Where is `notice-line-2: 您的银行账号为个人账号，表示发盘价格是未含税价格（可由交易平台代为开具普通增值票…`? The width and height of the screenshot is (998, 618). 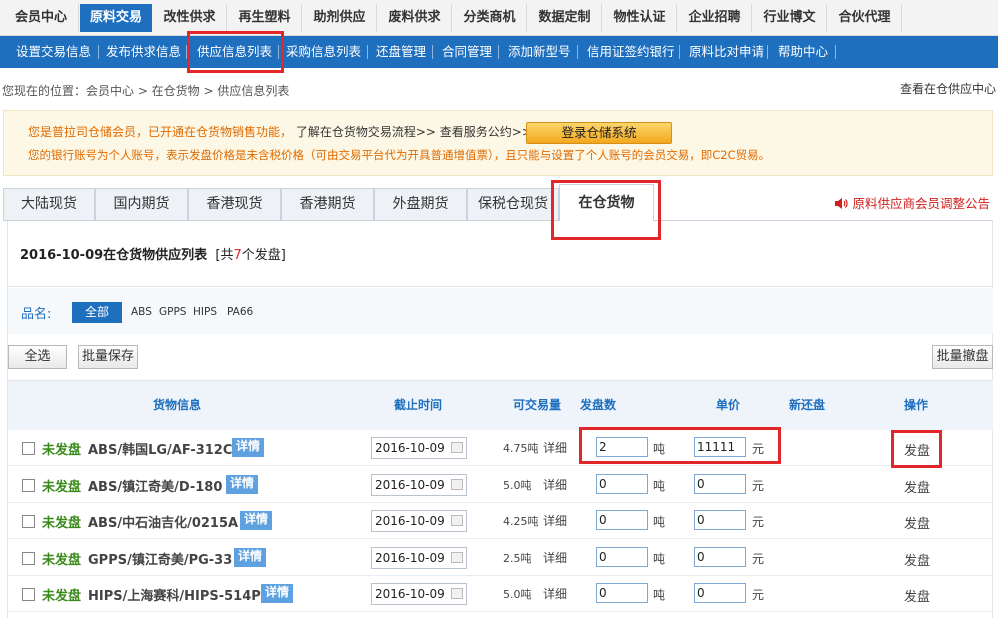
notice-line-2: 您的银行账号为个人账号，表示发盘价格是未含税价格（可由交易平台代为开具普通增值票… is located at coordinates (399, 155).